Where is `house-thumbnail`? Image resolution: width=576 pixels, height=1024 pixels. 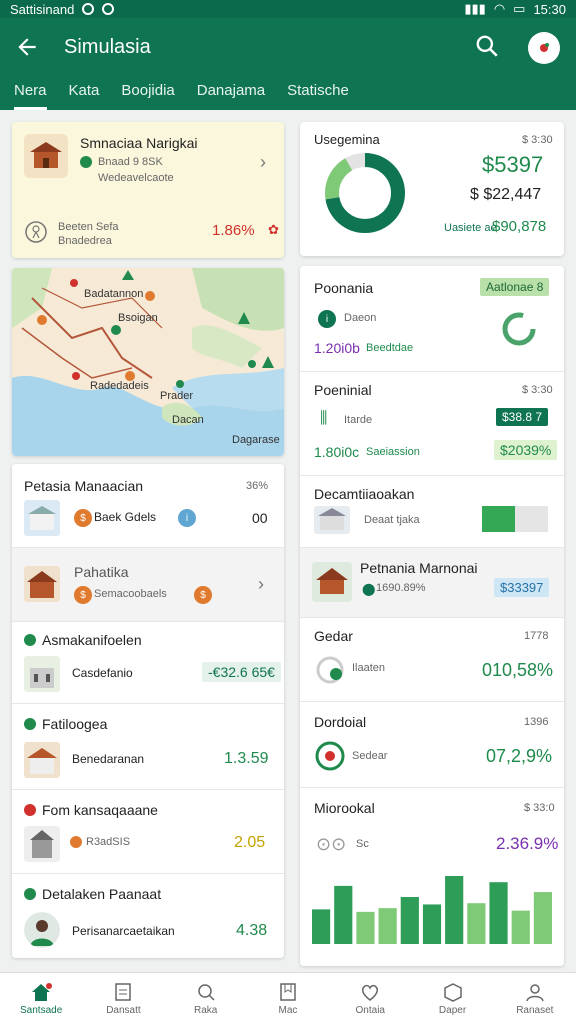
house-thumbnail is located at coordinates (42, 584).